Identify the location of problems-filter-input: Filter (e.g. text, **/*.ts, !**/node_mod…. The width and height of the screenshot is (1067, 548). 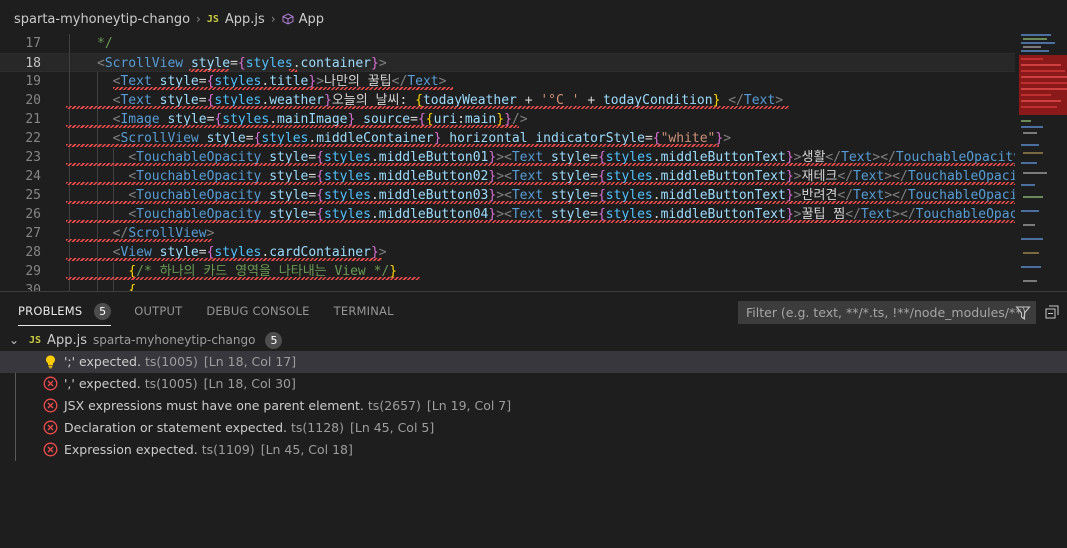
(887, 312).